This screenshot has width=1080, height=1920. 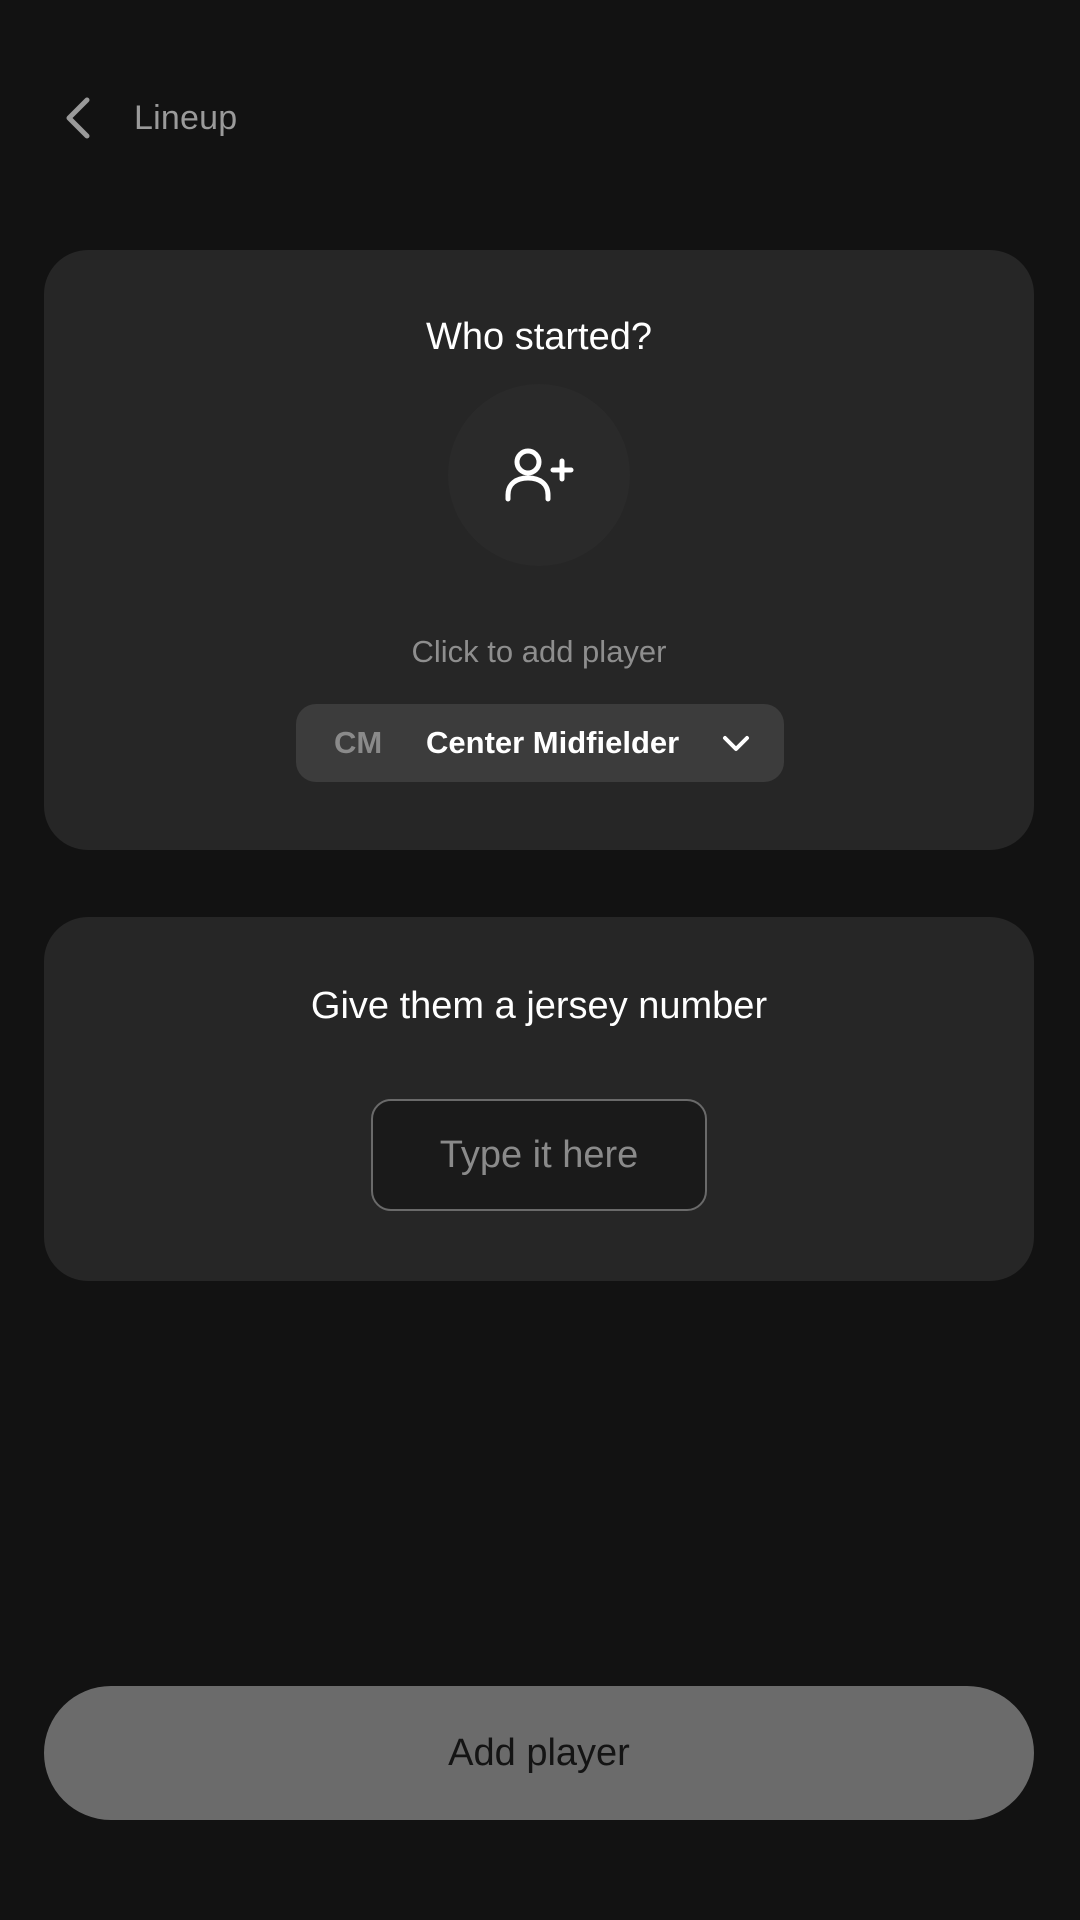 What do you see at coordinates (358, 742) in the screenshot?
I see `position-code: CM` at bounding box center [358, 742].